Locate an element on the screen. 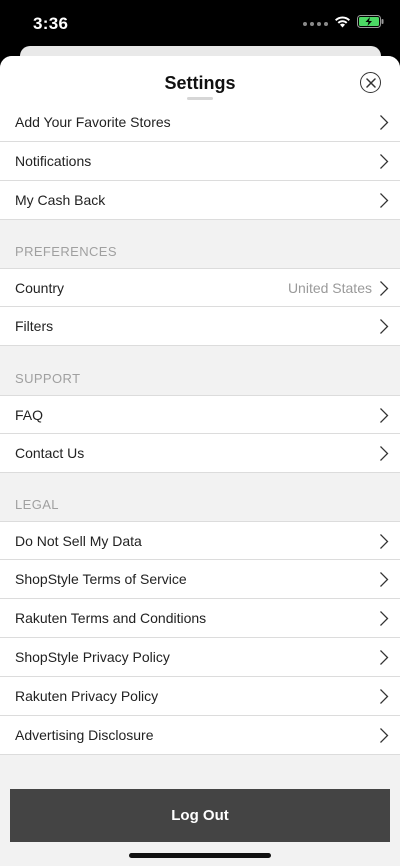  row-do-not-sell: Do Not Sell My Data is located at coordinates (200, 540).